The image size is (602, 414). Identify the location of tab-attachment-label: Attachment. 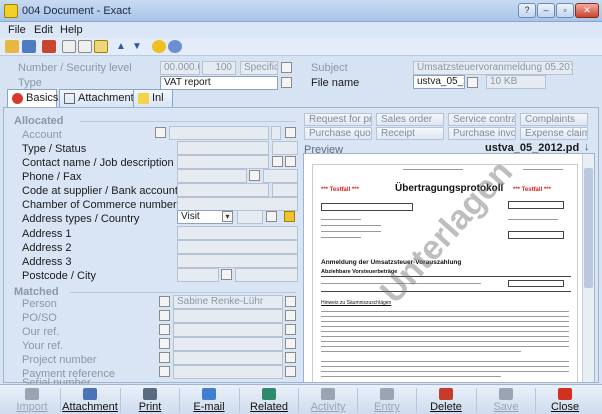
(106, 98).